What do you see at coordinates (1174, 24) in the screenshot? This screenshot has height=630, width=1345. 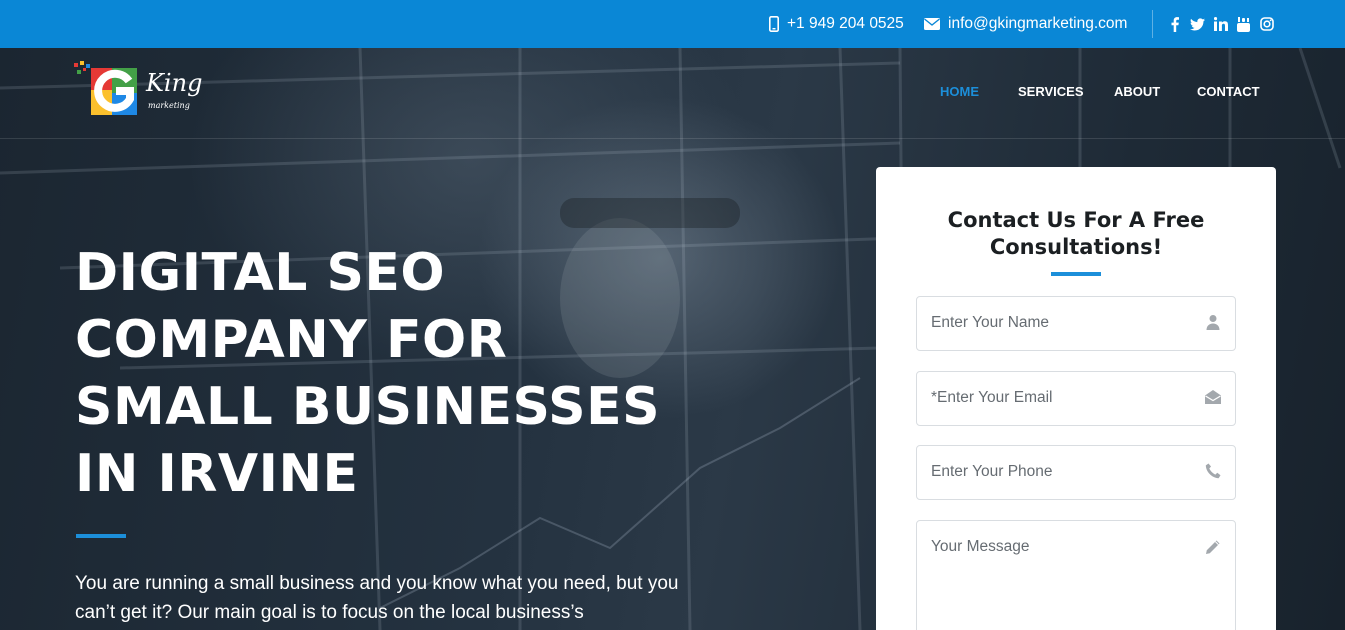 I see `facebook-icon` at bounding box center [1174, 24].